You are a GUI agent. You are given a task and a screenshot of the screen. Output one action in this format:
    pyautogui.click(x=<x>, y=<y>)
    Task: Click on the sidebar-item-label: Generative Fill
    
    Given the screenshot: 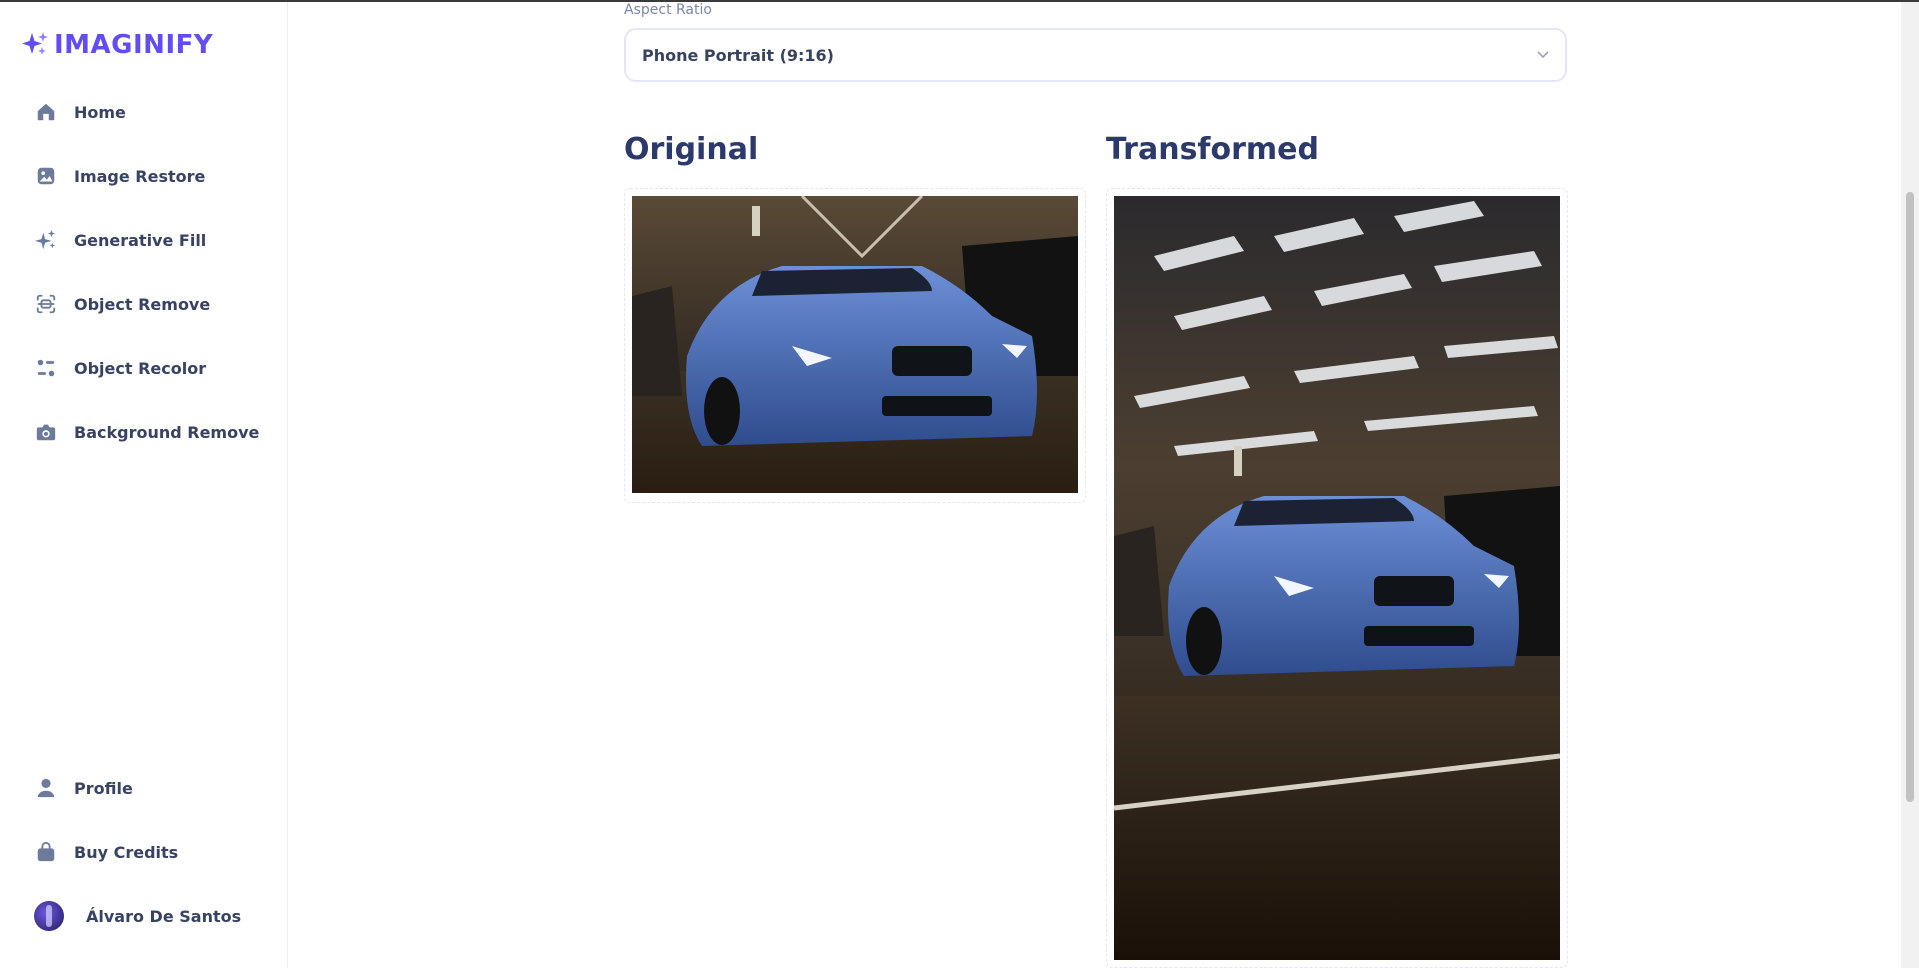 What is the action you would take?
    pyautogui.click(x=140, y=240)
    